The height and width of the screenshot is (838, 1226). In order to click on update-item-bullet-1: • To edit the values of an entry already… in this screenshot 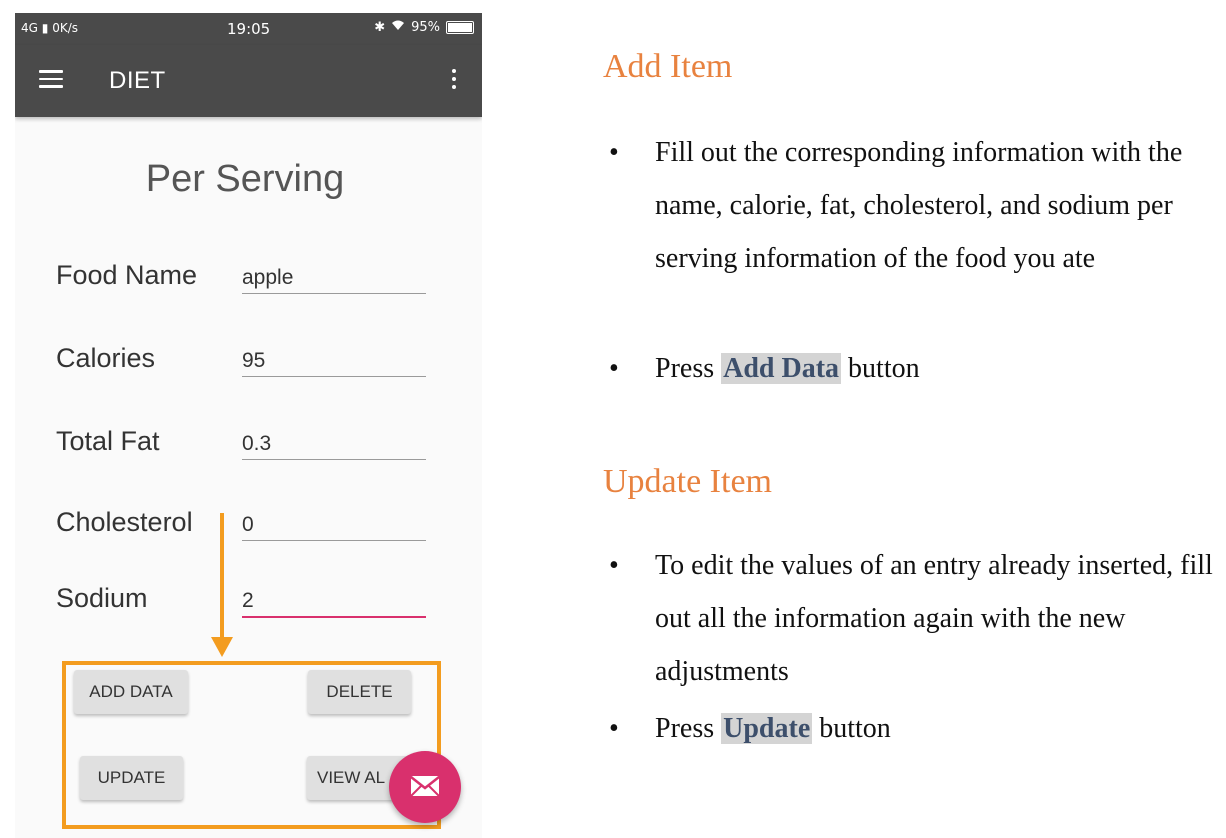, I will do `click(913, 619)`.